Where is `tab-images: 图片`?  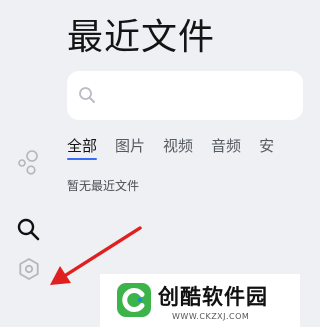
tab-images: 图片 is located at coordinates (130, 146).